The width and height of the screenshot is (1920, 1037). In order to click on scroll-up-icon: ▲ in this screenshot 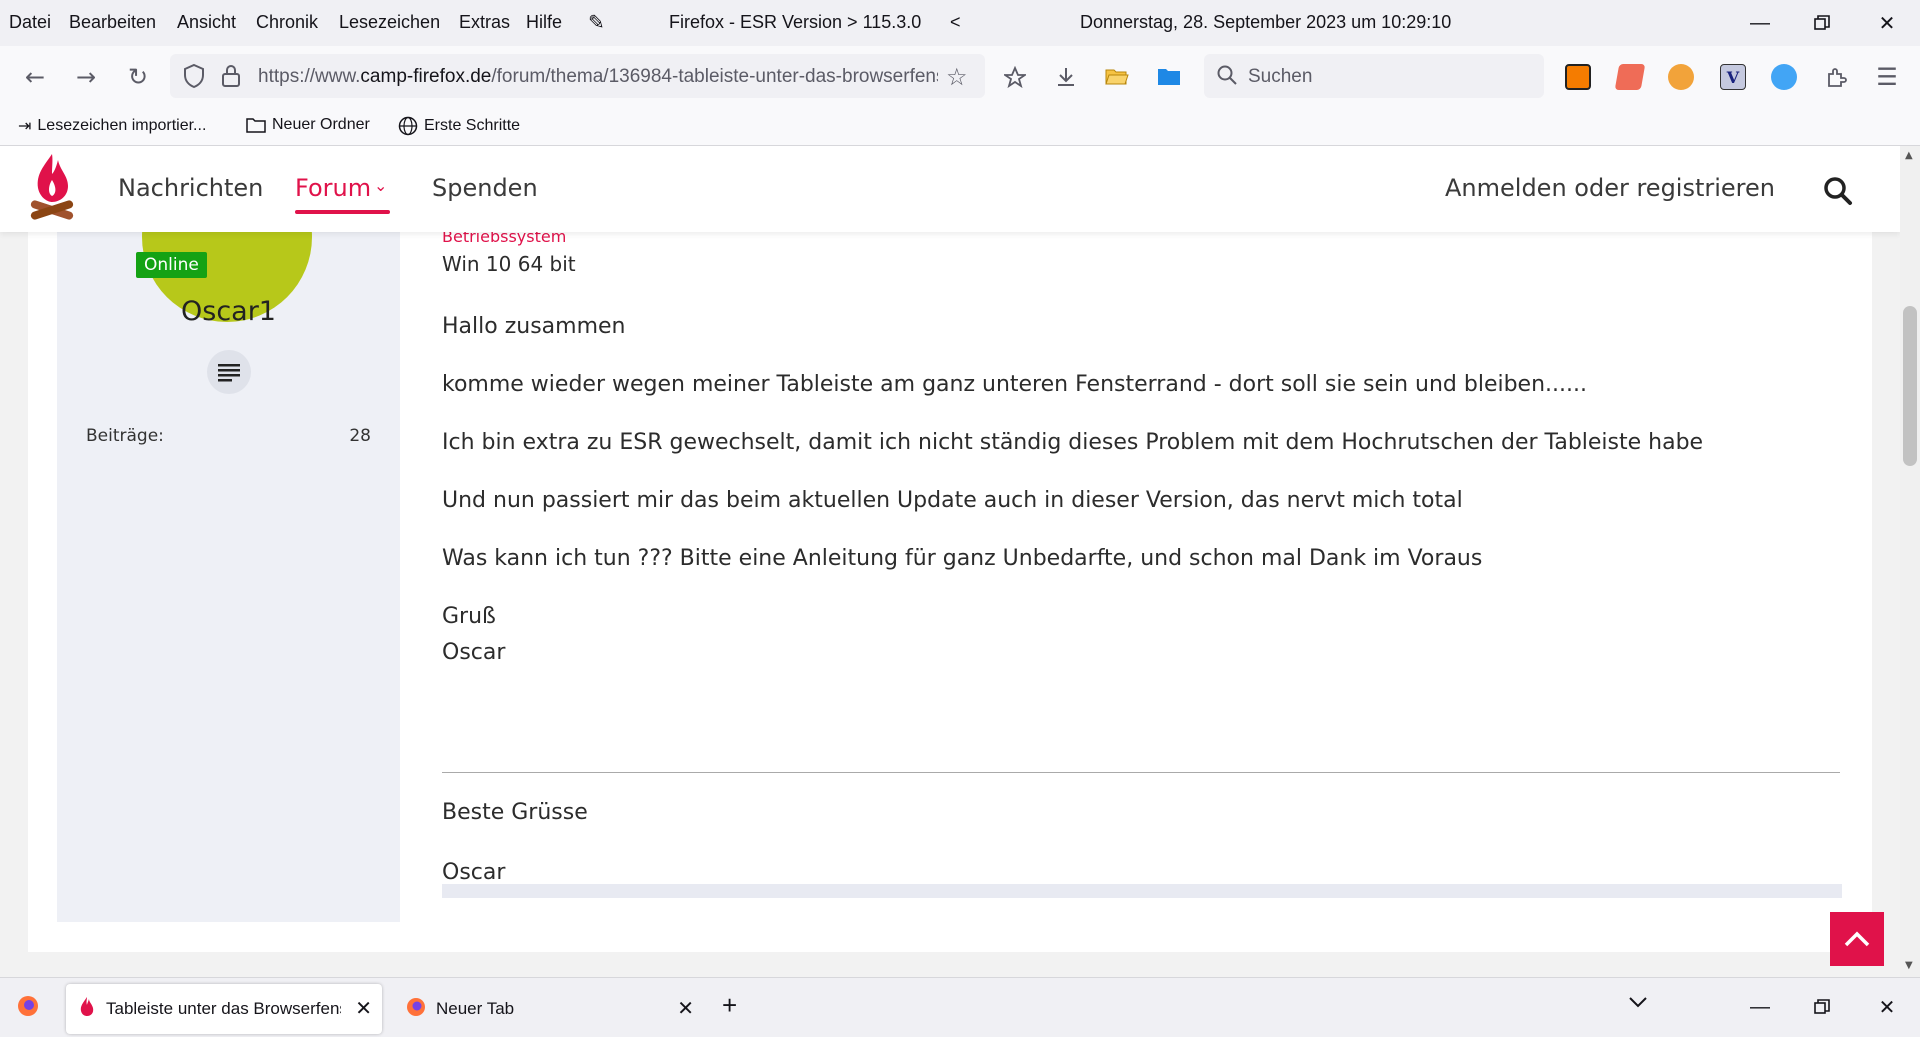, I will do `click(1909, 155)`.